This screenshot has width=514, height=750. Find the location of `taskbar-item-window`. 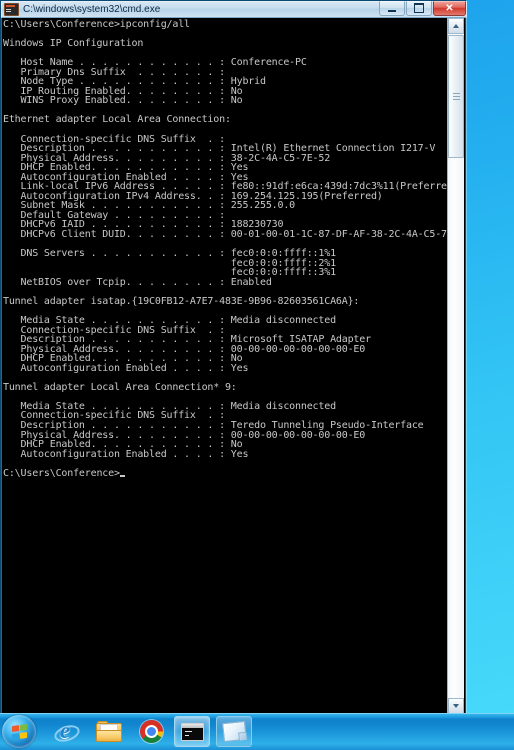

taskbar-item-window is located at coordinates (234, 731).